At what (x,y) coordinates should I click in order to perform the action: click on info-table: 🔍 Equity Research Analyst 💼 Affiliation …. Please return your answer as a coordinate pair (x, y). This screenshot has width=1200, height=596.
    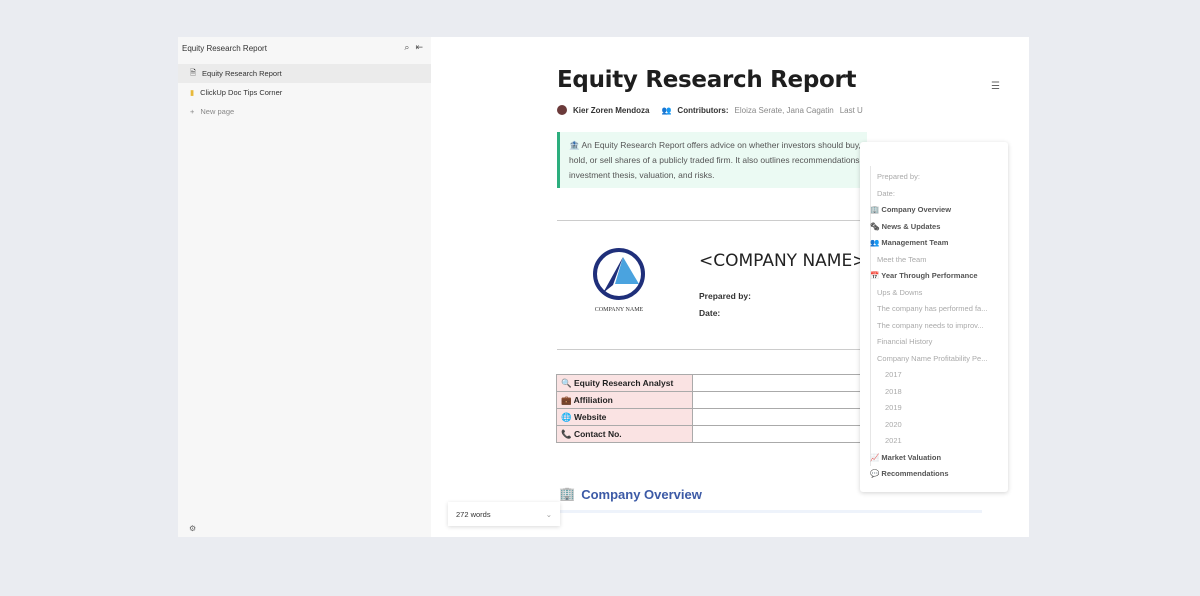
    Looking at the image, I should click on (716, 408).